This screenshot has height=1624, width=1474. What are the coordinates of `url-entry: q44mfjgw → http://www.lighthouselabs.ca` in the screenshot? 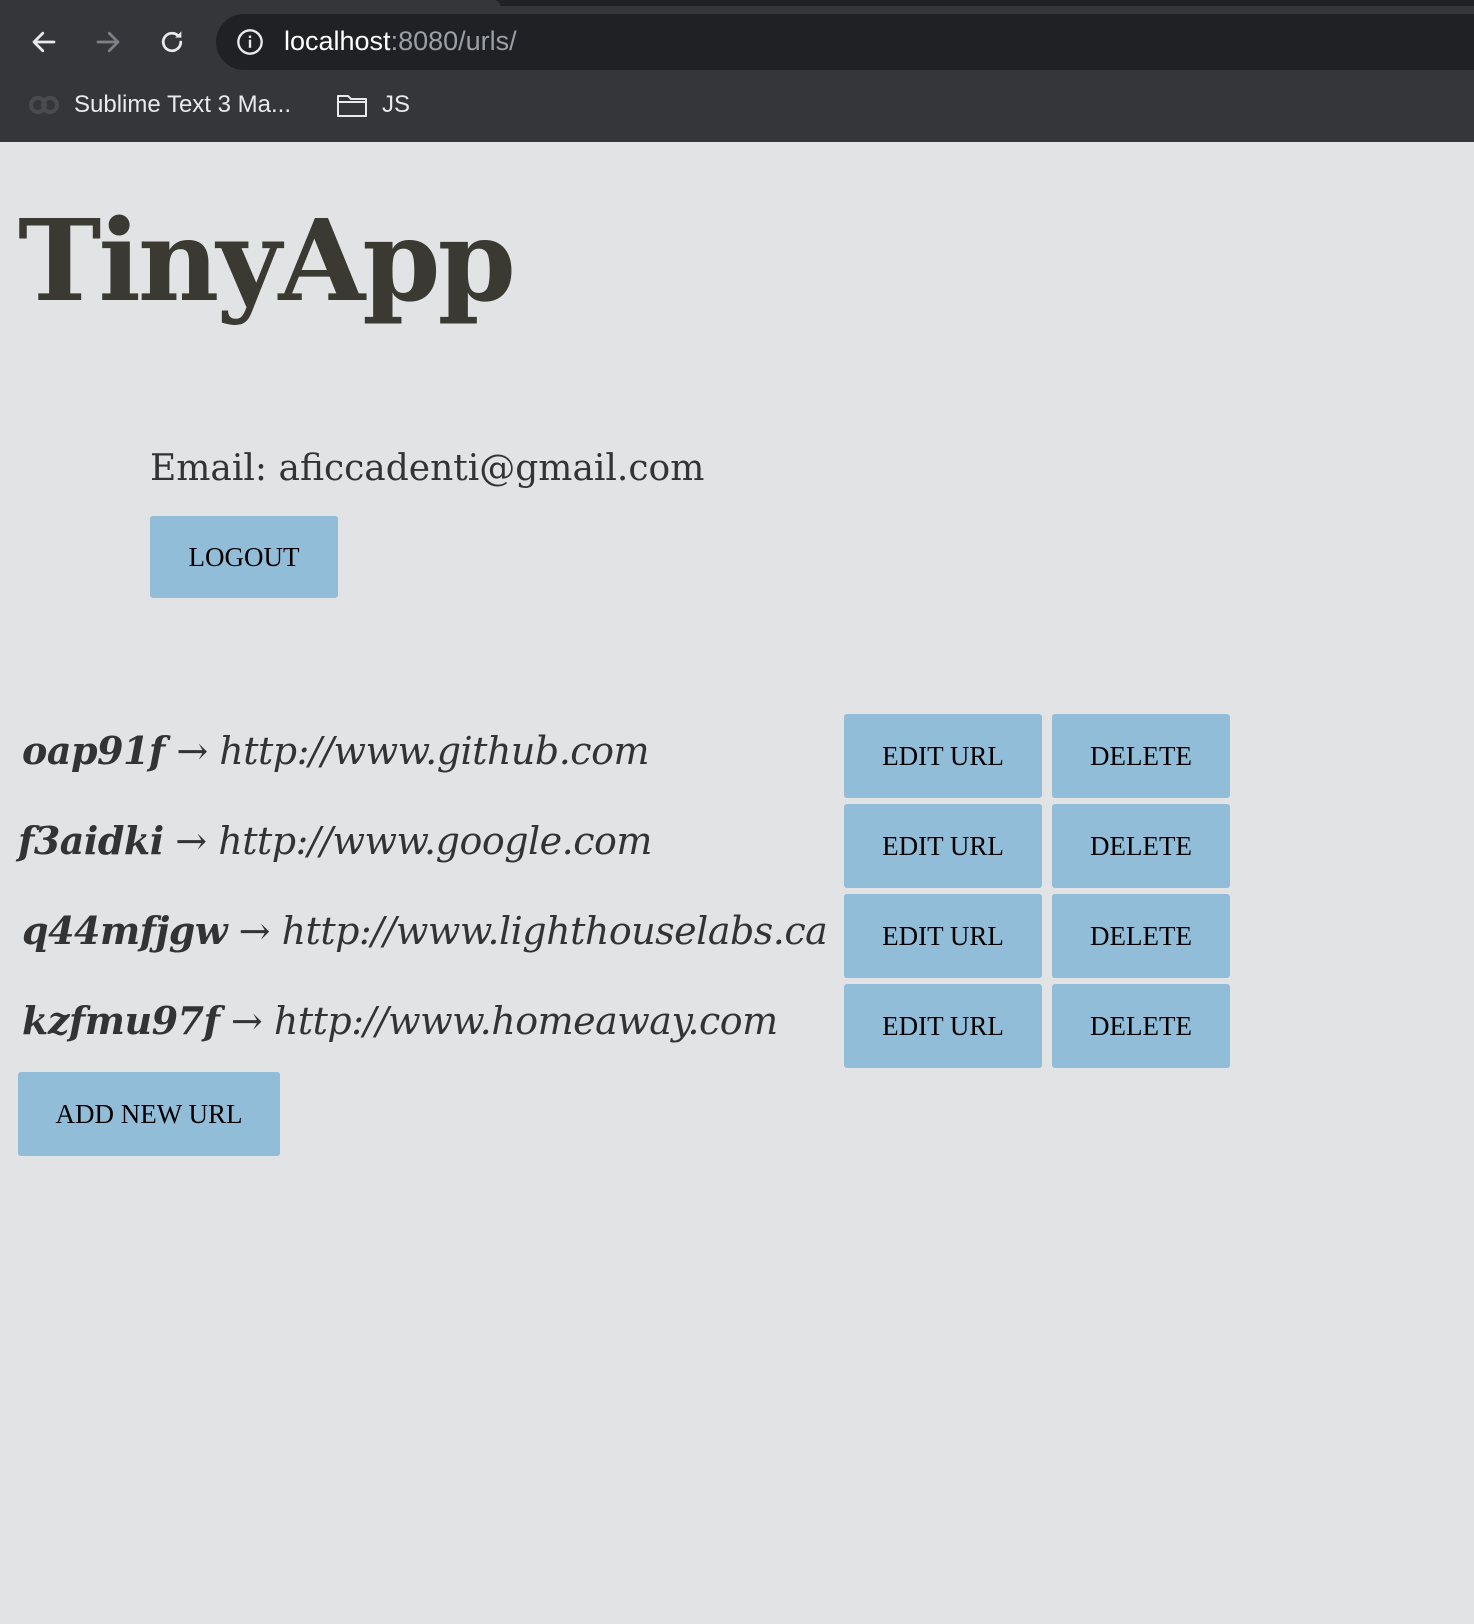 It's located at (425, 930).